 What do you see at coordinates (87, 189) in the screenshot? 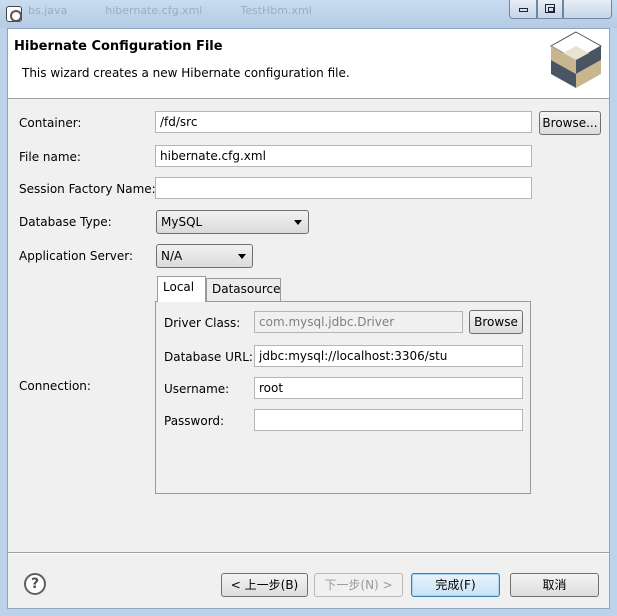
I see `session-factory-label: Session Factory Name:` at bounding box center [87, 189].